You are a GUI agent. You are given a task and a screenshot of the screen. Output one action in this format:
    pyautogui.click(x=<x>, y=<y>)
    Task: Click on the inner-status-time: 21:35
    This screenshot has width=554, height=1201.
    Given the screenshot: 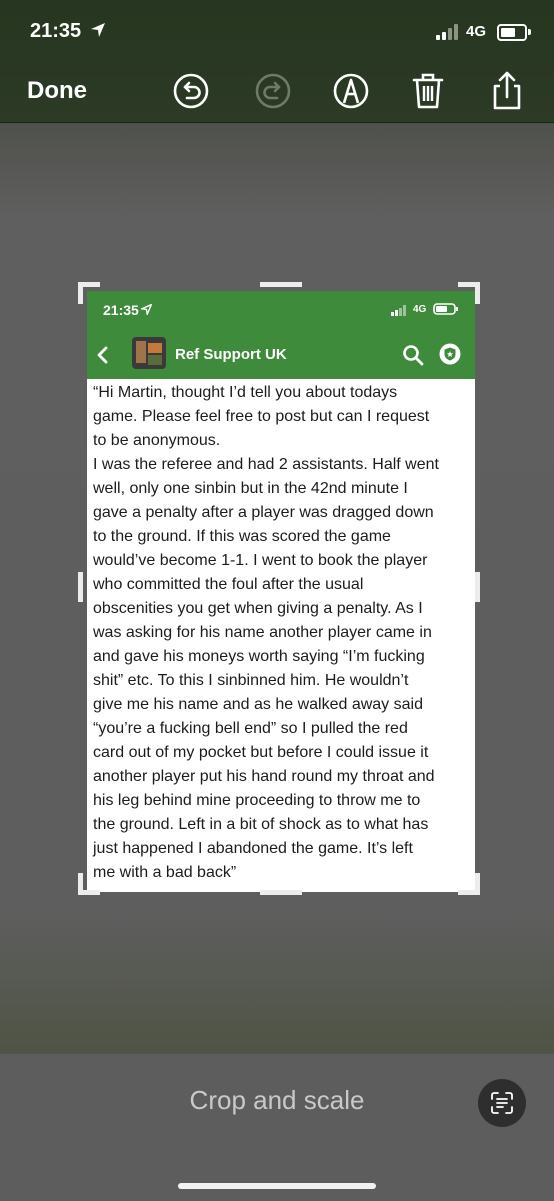 What is the action you would take?
    pyautogui.click(x=121, y=310)
    